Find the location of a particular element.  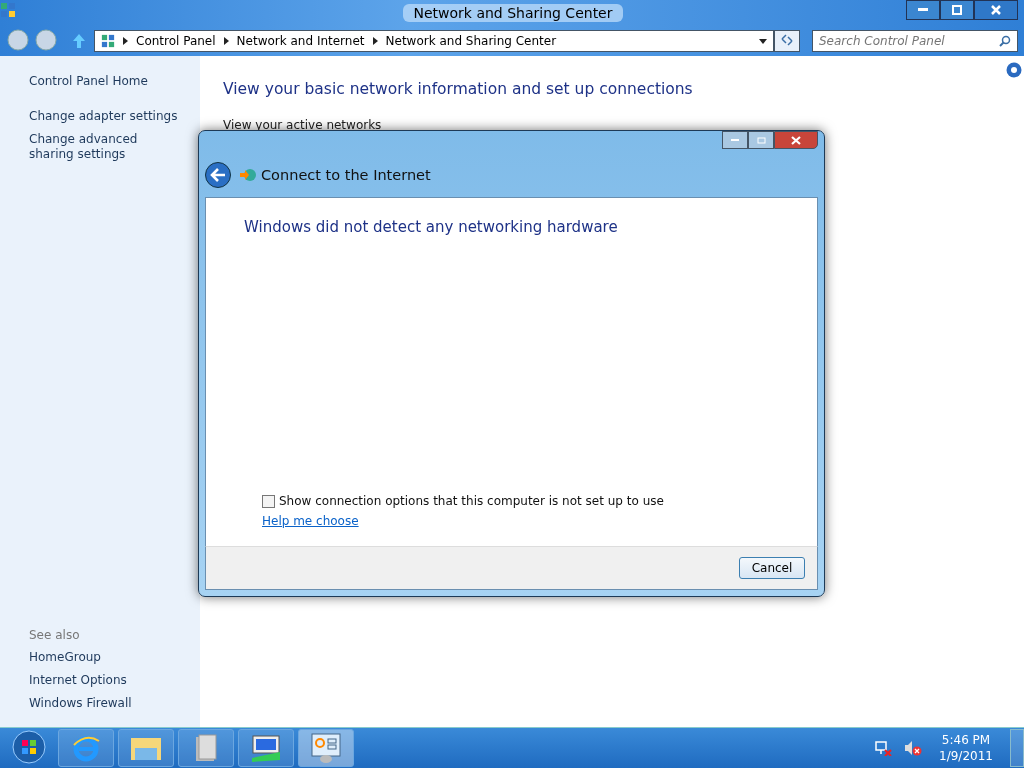

sidebar-link: Control Panel Home is located at coordinates (104, 81).